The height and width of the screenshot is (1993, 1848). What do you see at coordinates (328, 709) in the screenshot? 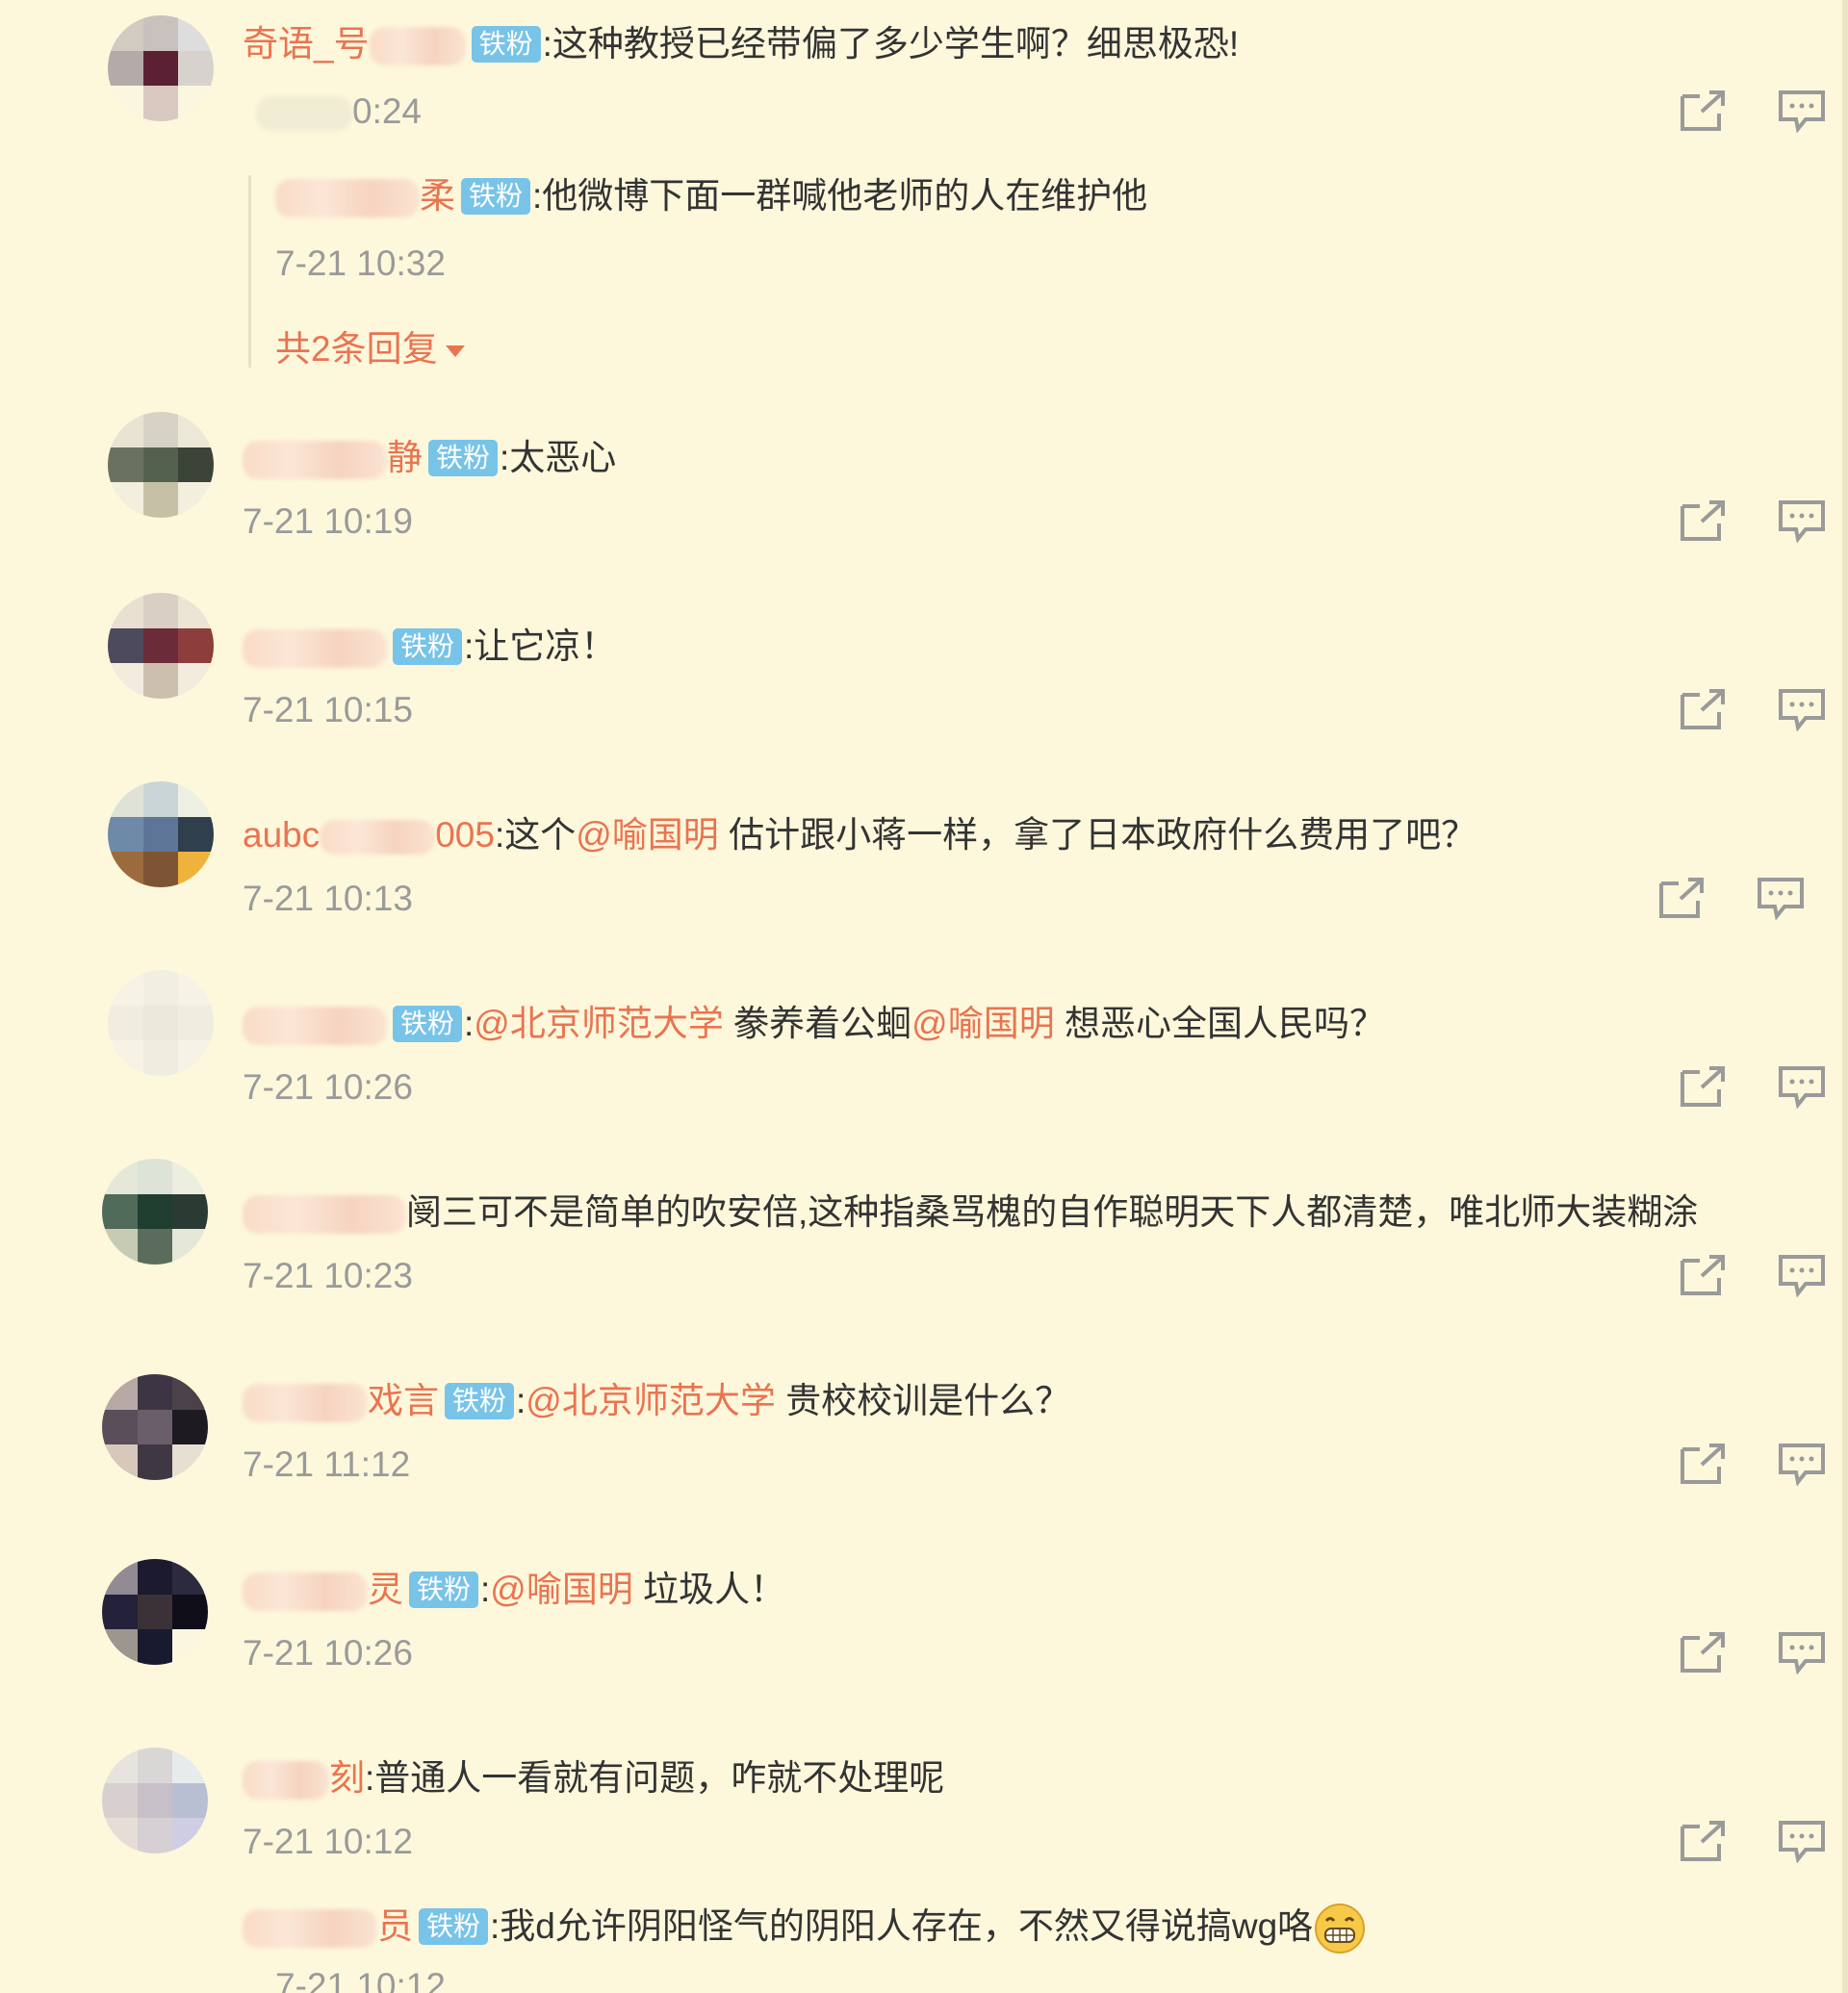
I see `timestamp: 7-21 10:15` at bounding box center [328, 709].